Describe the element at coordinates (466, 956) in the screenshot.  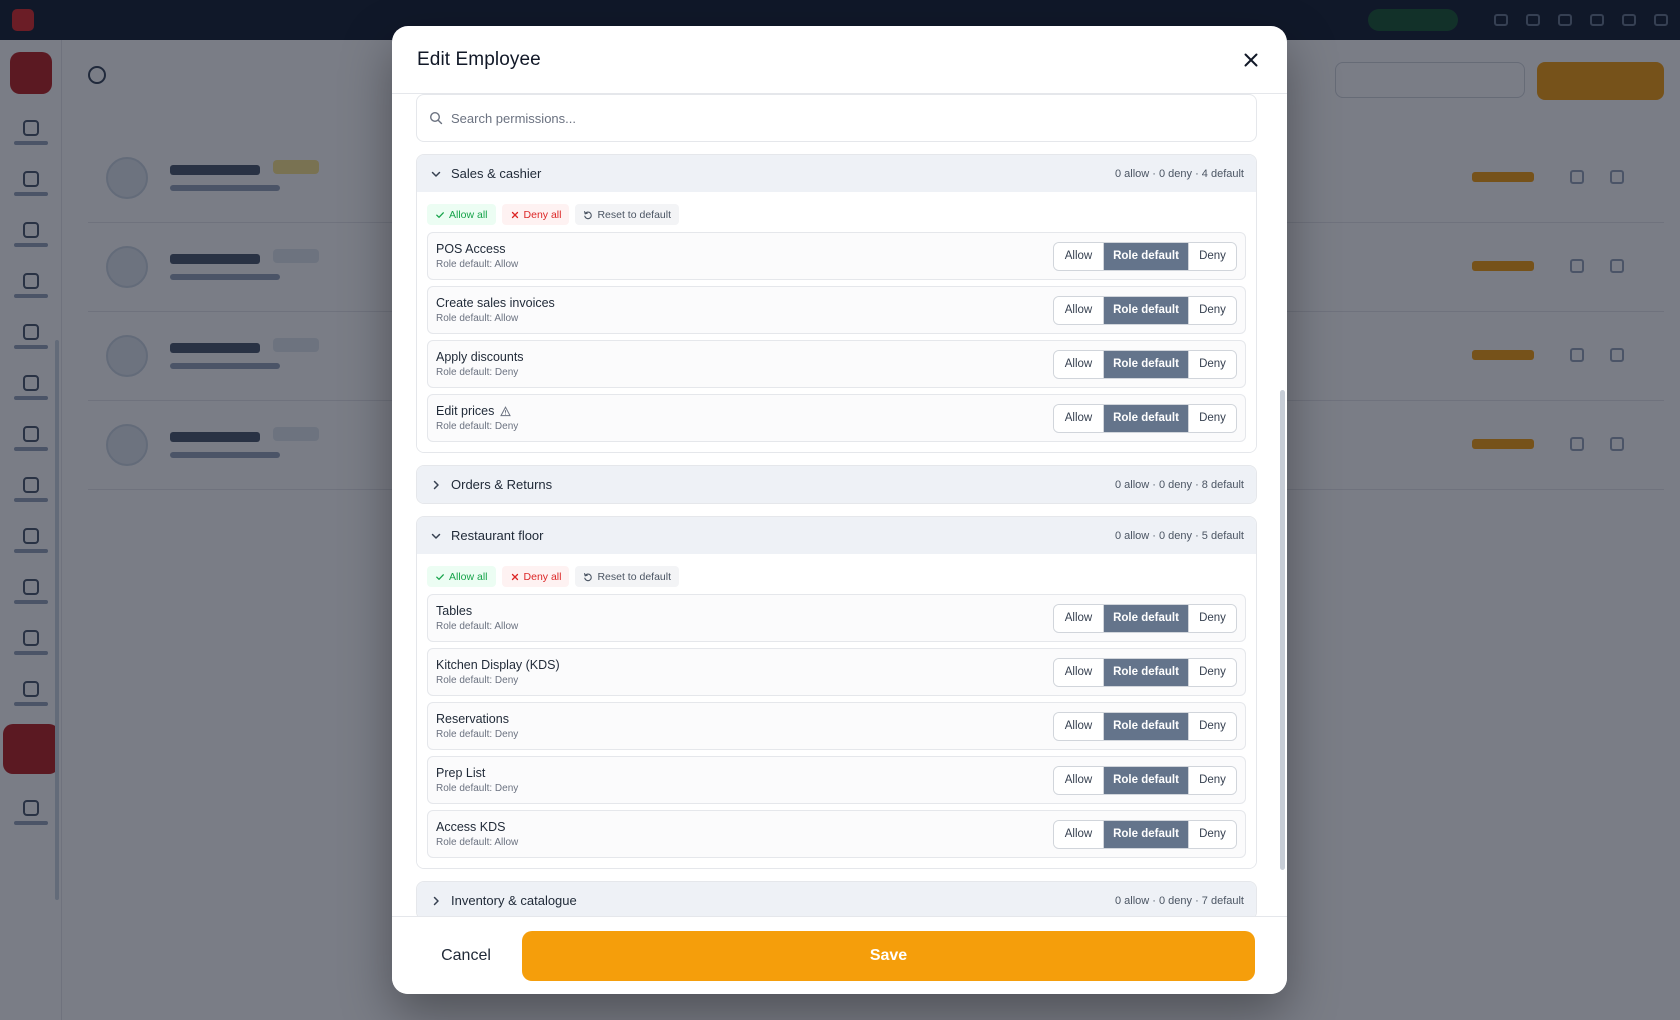
I see `cancel-button: Cancel` at that location.